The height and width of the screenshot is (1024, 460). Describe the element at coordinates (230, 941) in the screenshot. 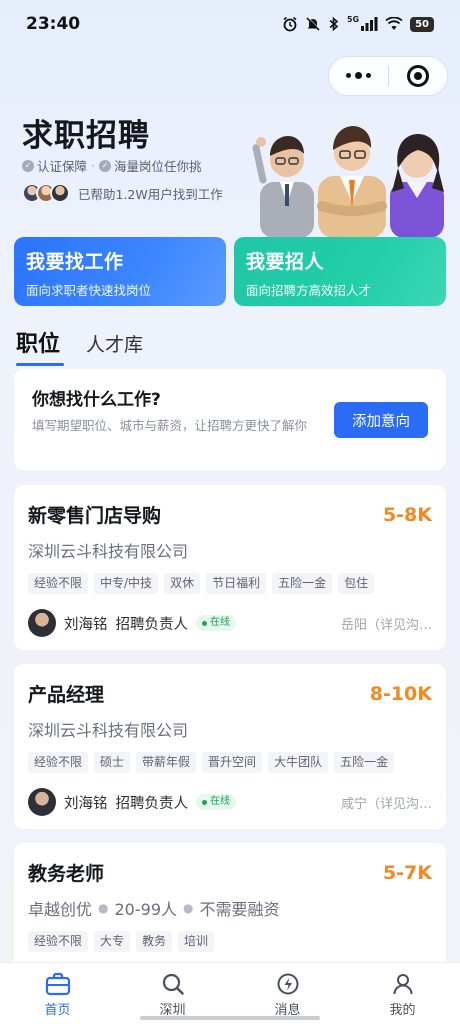

I see `job-tags: 经验不限 大专 教务 培训` at that location.